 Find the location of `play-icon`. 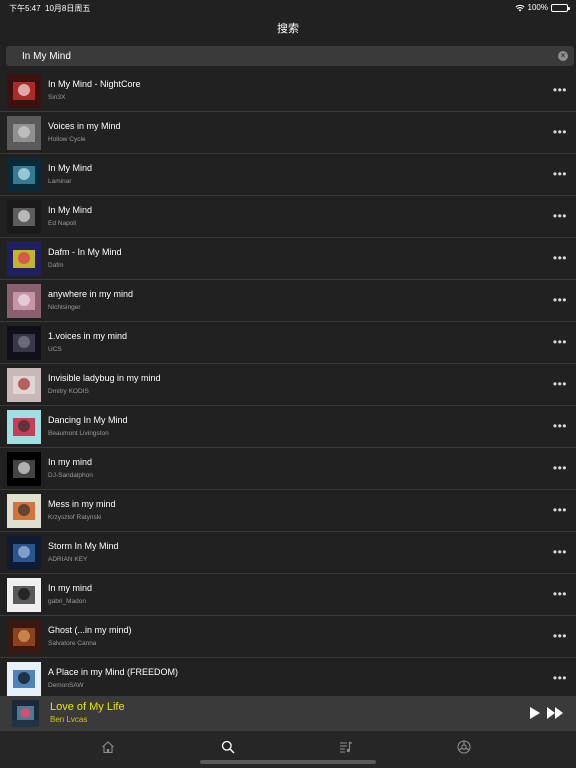

play-icon is located at coordinates (535, 713).